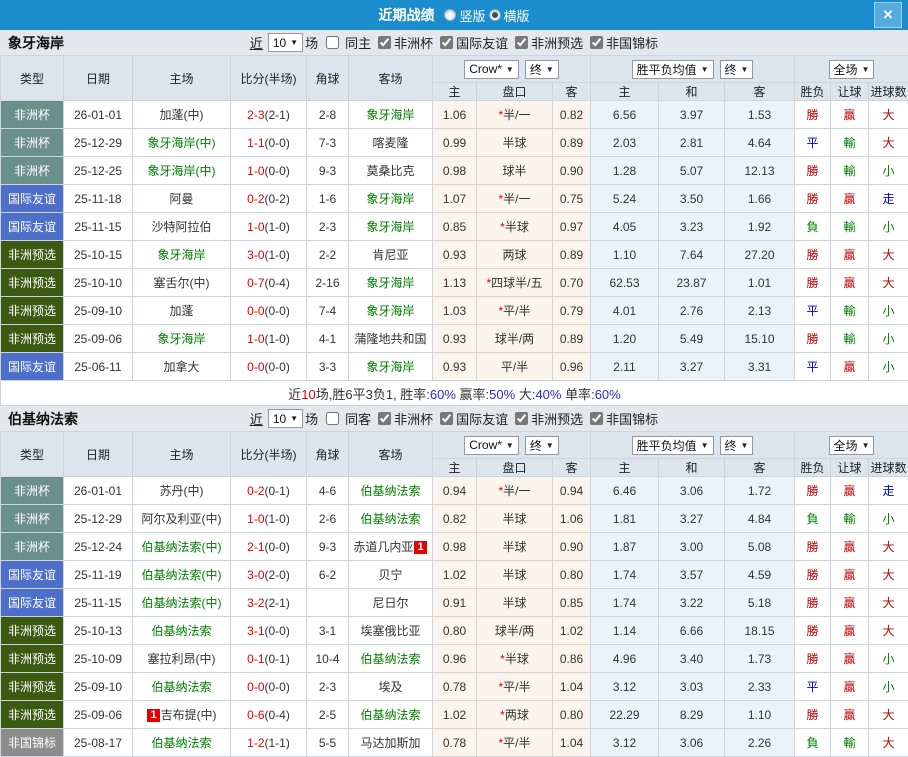  I want to click on league-label-0: 非洲杯, so click(413, 418).